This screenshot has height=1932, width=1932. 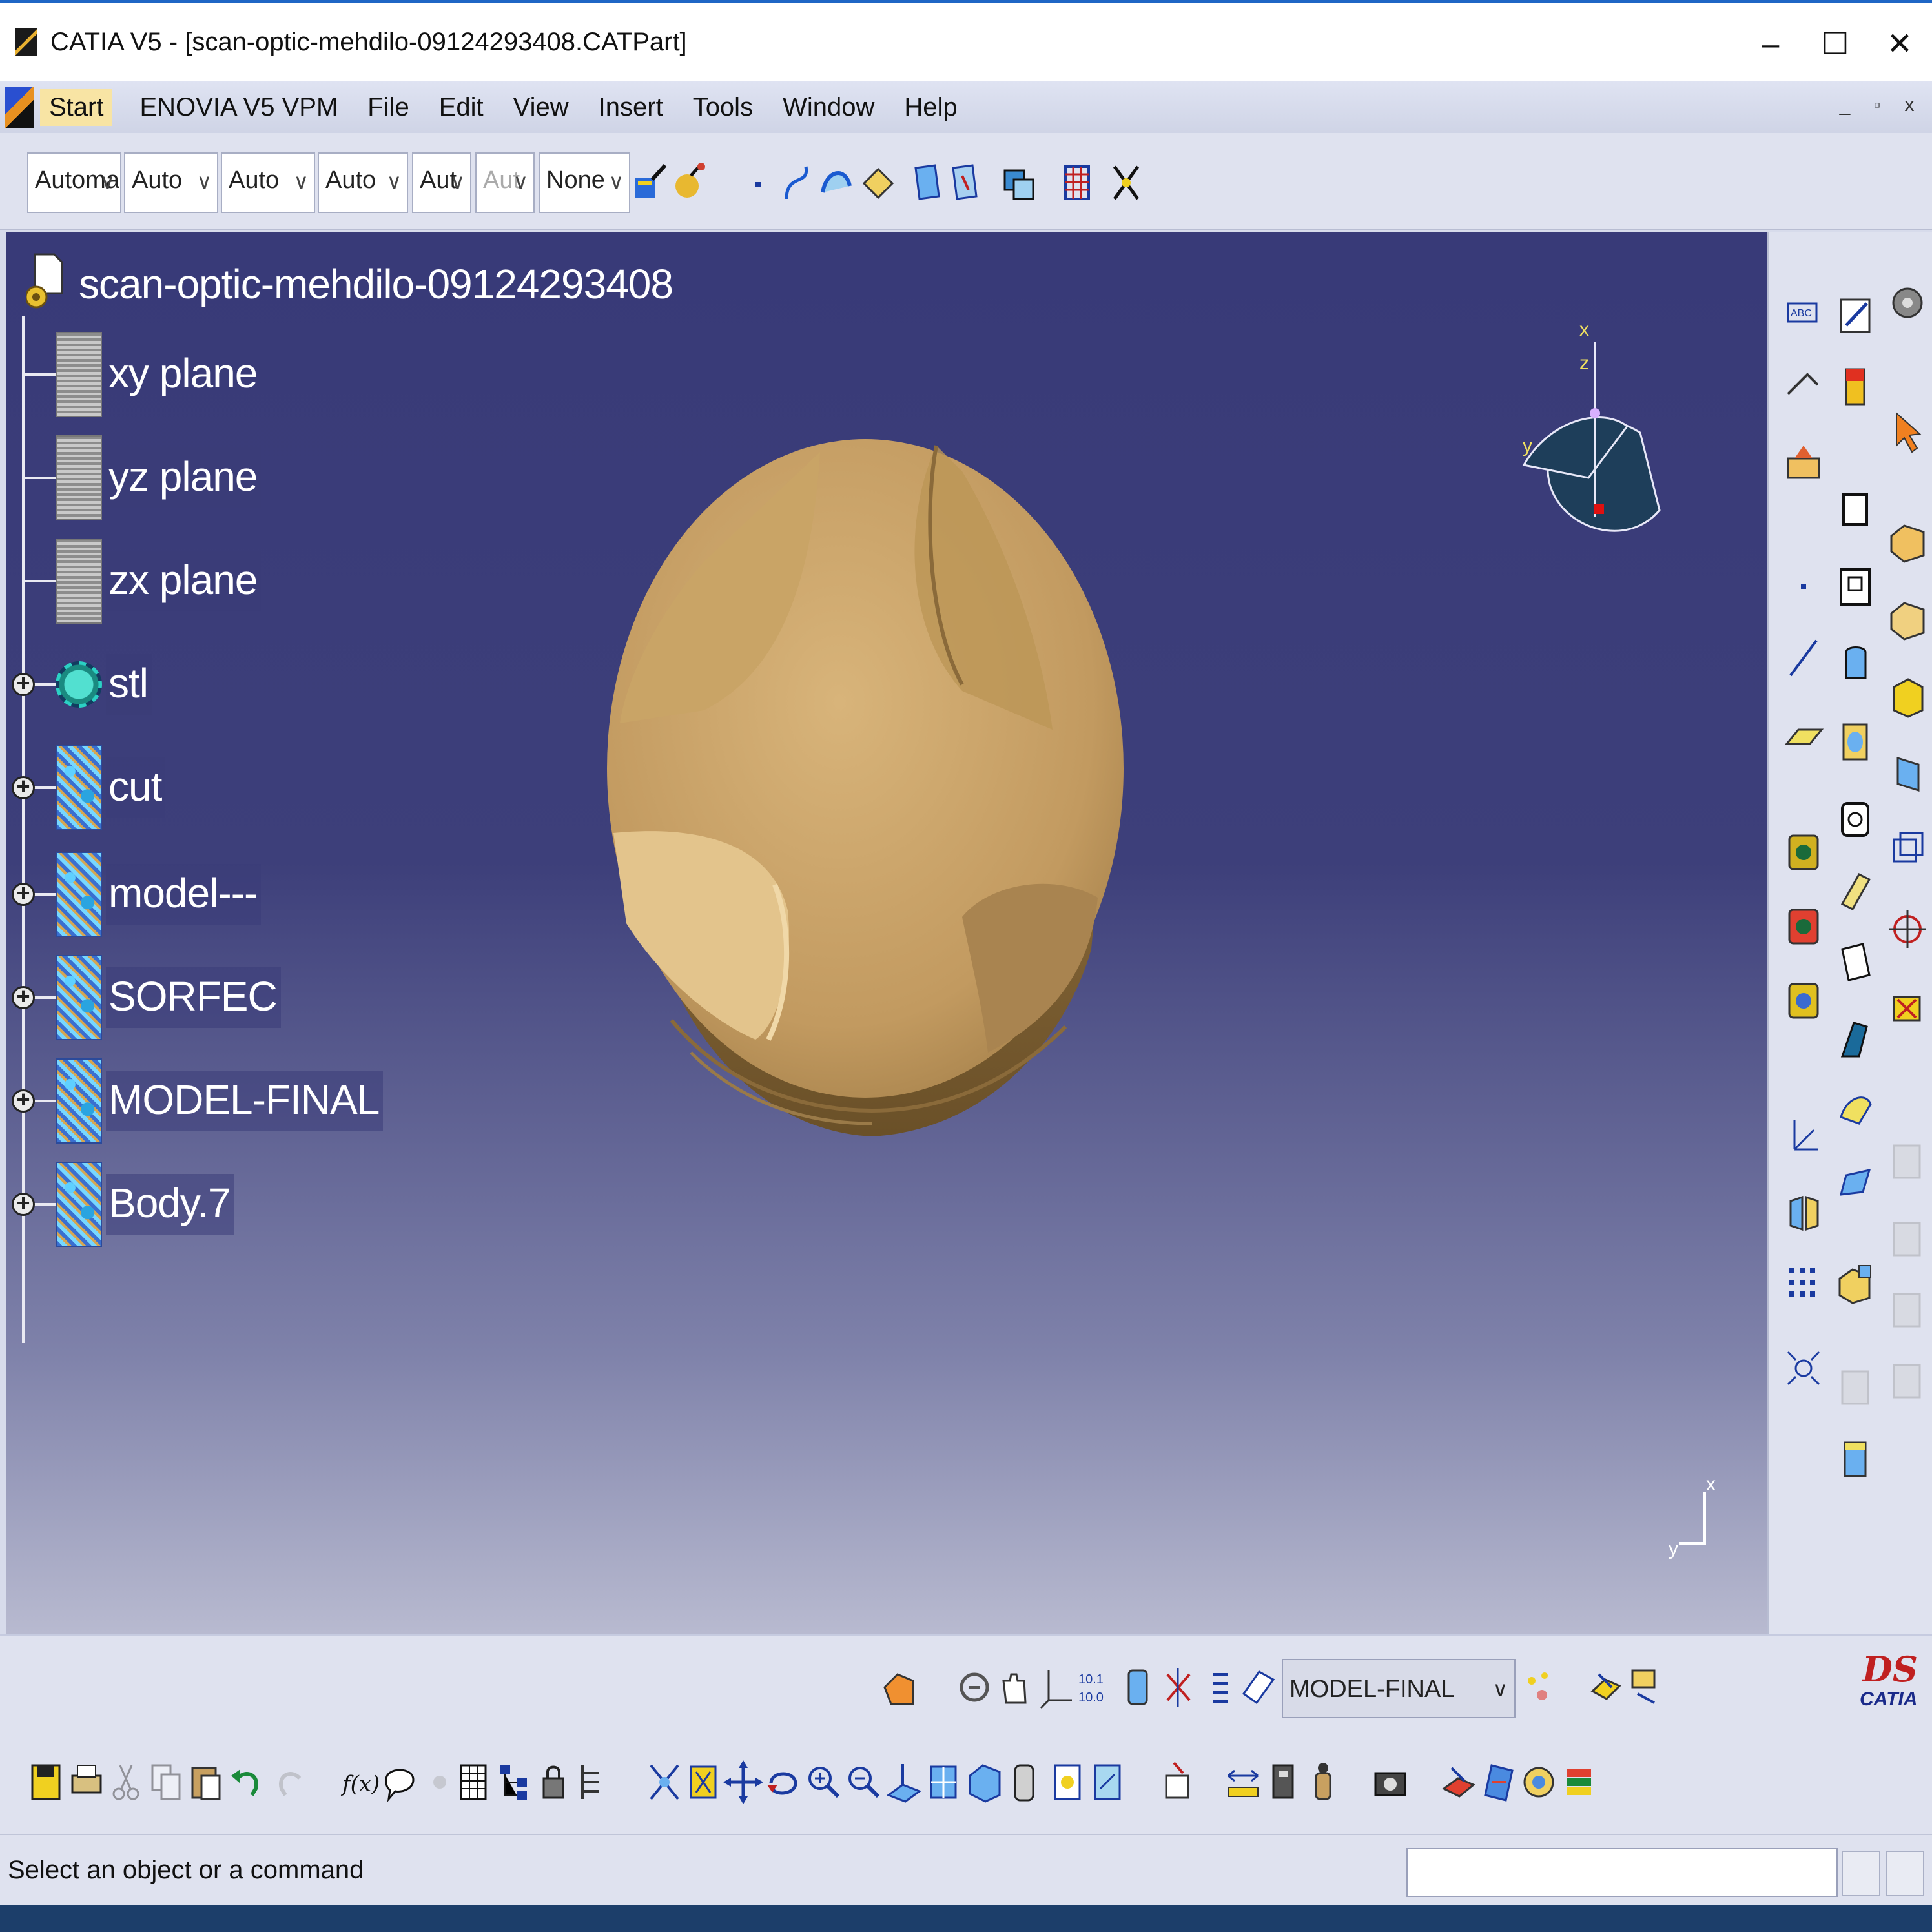 What do you see at coordinates (1855, 1284) in the screenshot?
I see `scale-icon` at bounding box center [1855, 1284].